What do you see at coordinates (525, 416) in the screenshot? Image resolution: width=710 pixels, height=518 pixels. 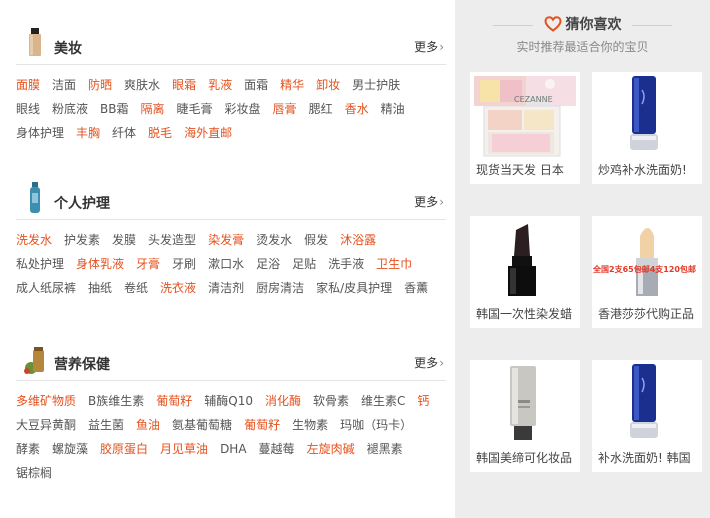 I see `product-card: 韩国美缔可化妆品` at bounding box center [525, 416].